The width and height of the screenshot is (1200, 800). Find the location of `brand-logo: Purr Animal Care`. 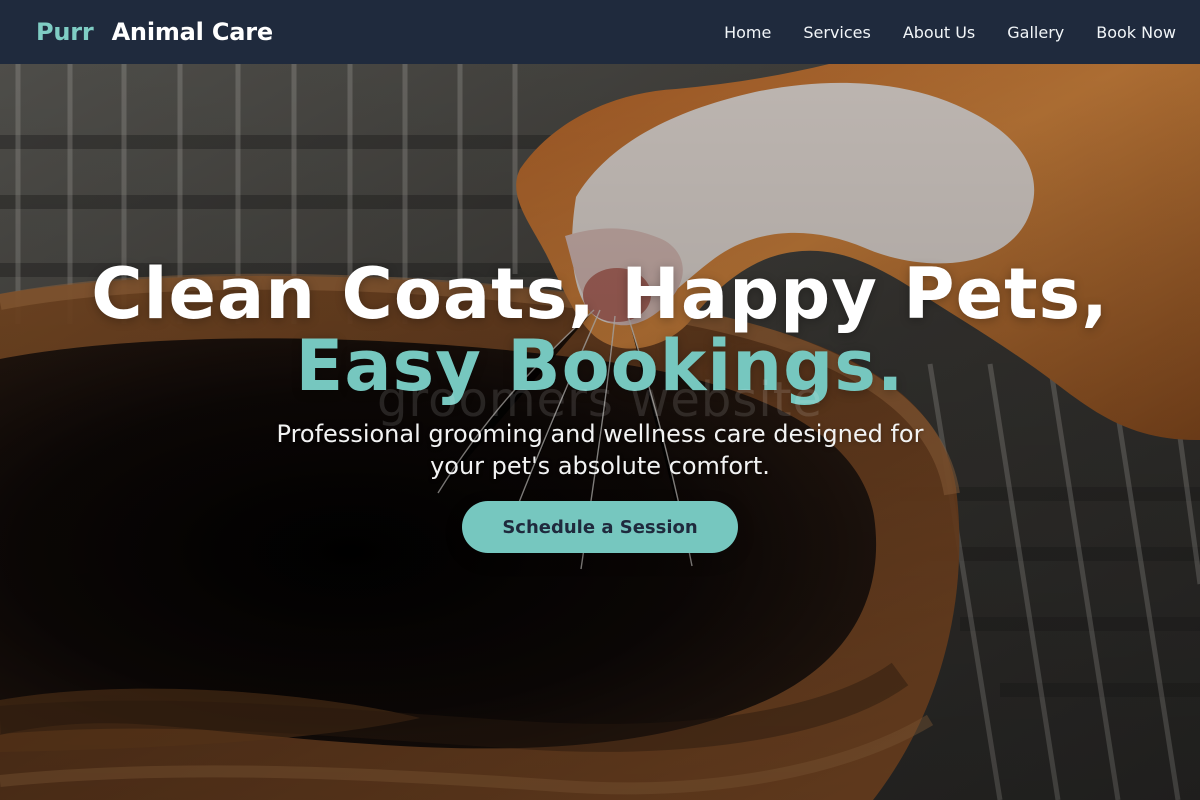

brand-logo: Purr Animal Care is located at coordinates (154, 32).